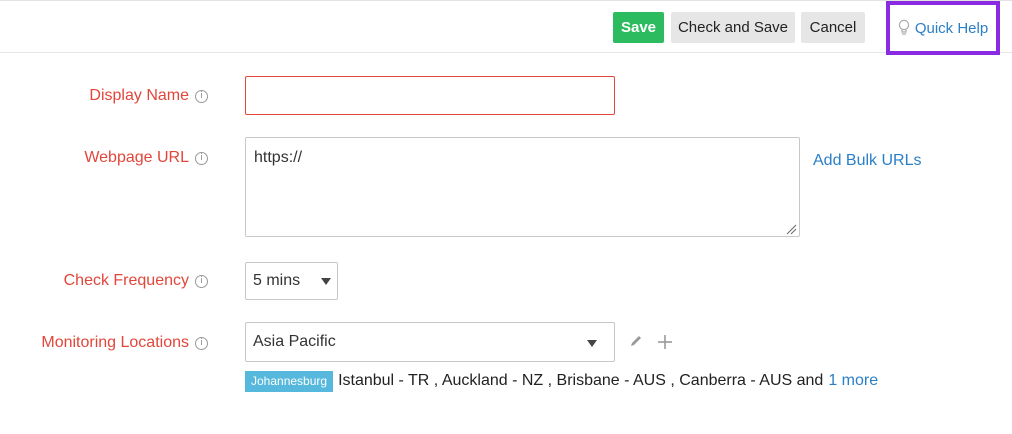 This screenshot has height=434, width=1012. Describe the element at coordinates (636, 341) in the screenshot. I see `pencil-icon` at that location.